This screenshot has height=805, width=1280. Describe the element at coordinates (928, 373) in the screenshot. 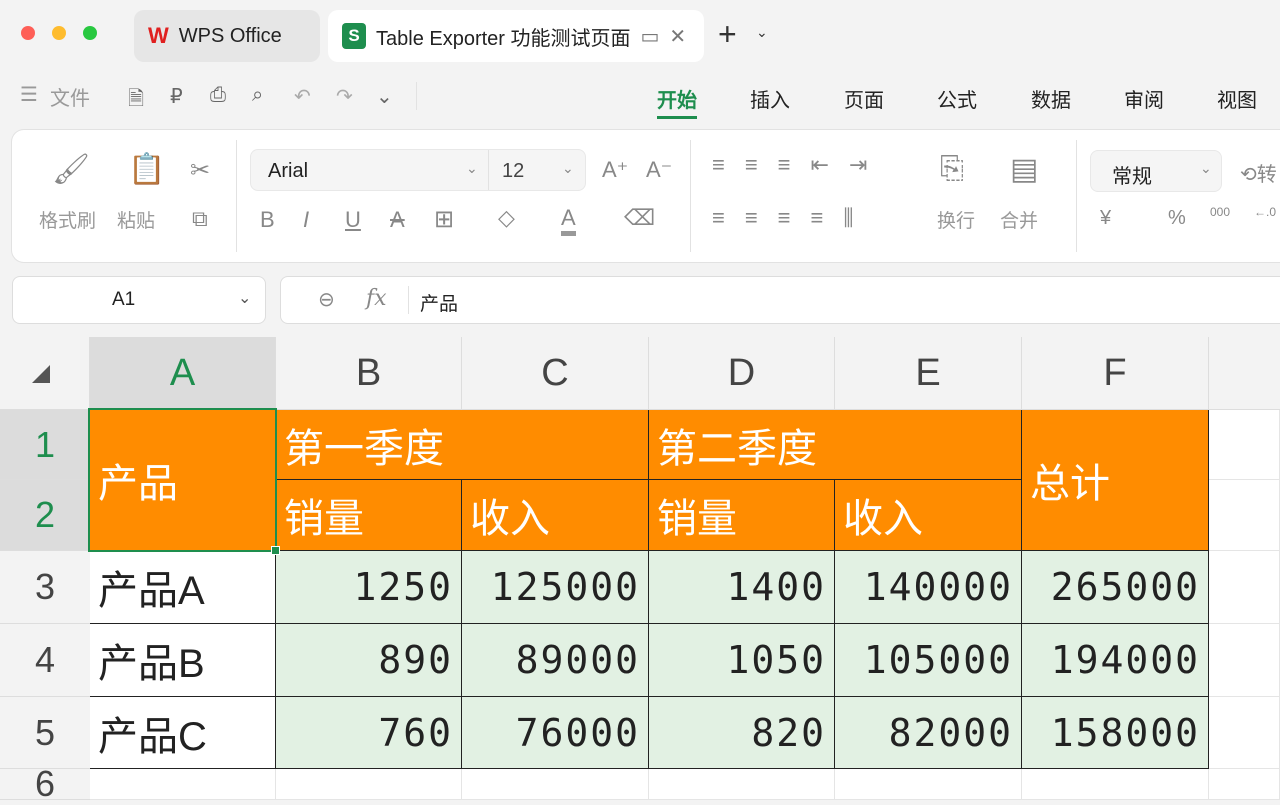

I see `column-header-E: E` at that location.